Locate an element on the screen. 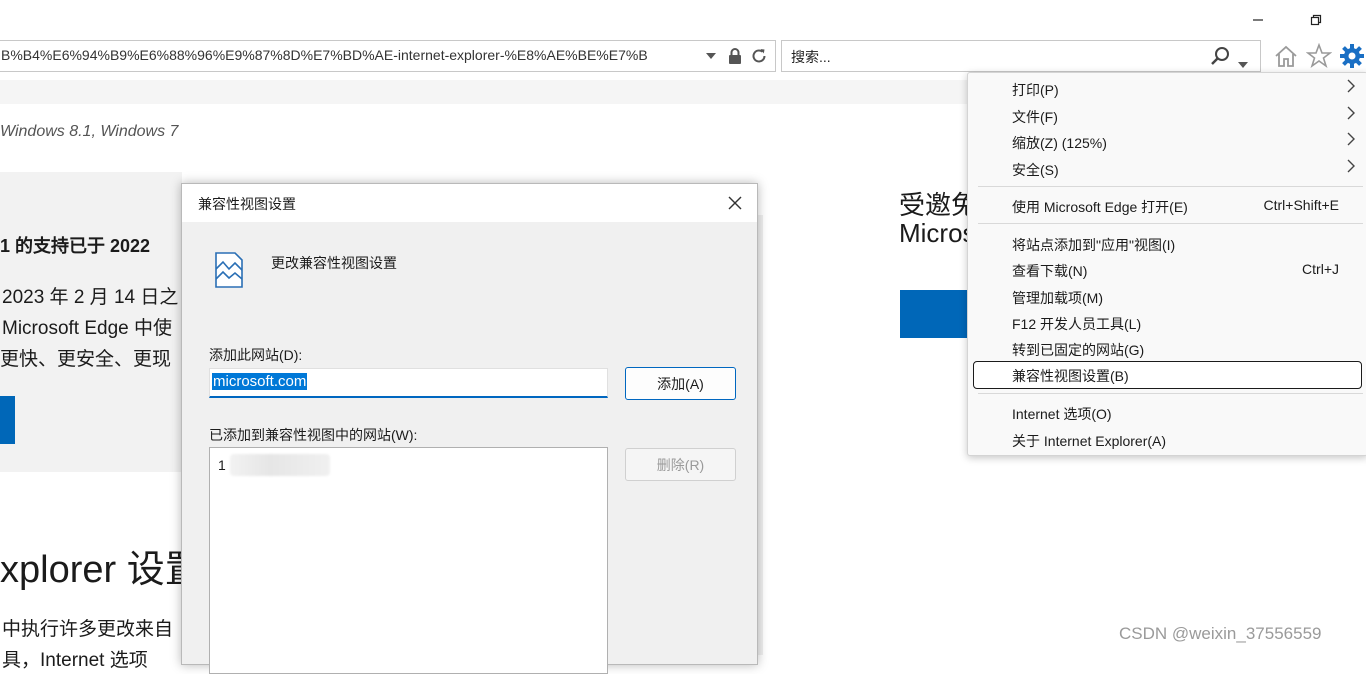 This screenshot has height=674, width=1366. menu-item-internet-options: Internet 选项(O) is located at coordinates (1167, 413).